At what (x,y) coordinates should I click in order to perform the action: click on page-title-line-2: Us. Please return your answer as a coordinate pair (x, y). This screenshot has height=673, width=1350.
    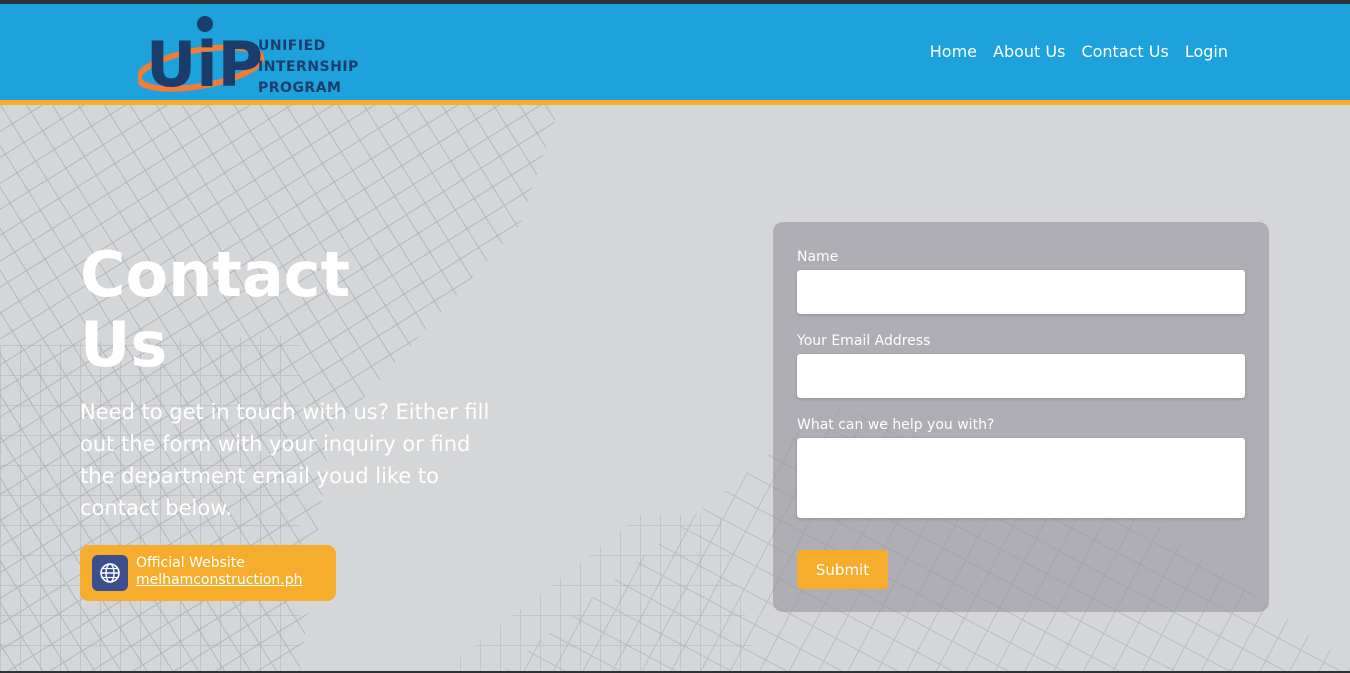
    Looking at the image, I should click on (124, 344).